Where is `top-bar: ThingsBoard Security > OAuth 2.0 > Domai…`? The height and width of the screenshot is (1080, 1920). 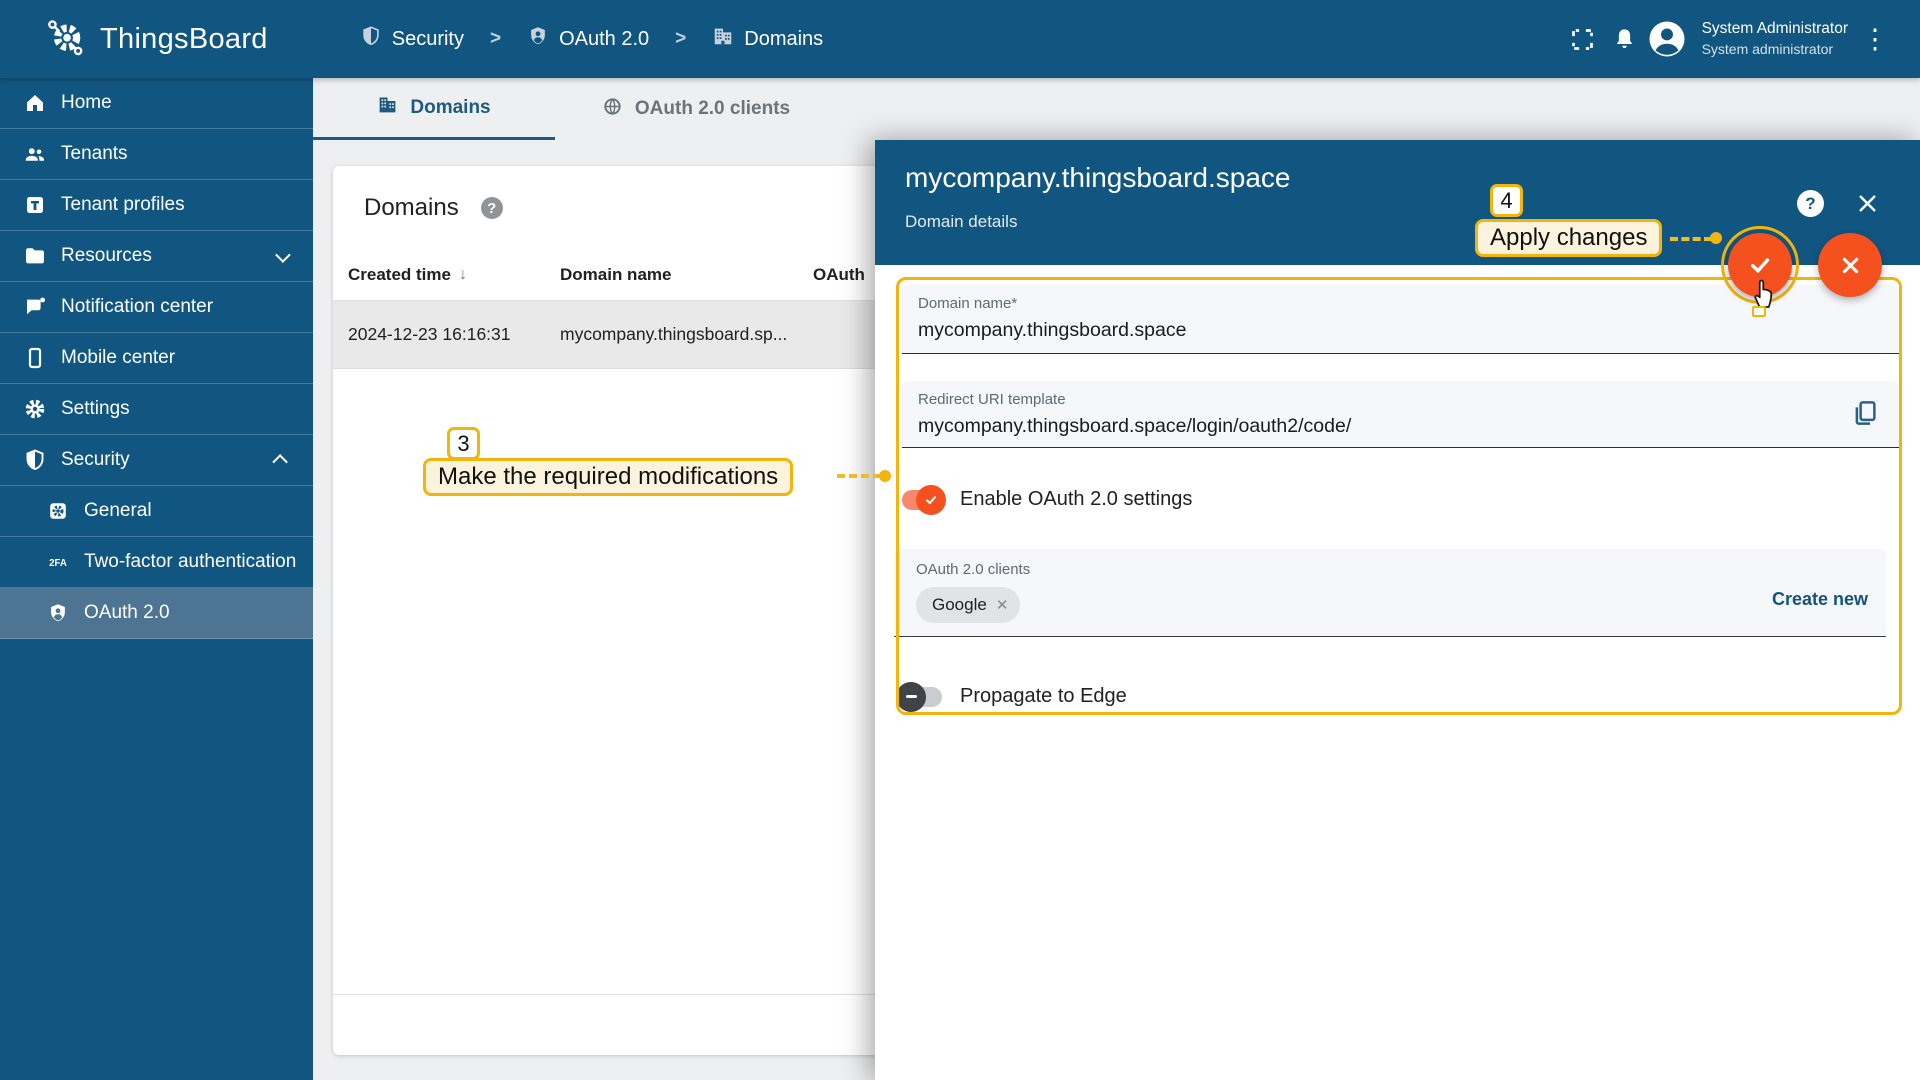 top-bar: ThingsBoard Security > OAuth 2.0 > Domai… is located at coordinates (960, 39).